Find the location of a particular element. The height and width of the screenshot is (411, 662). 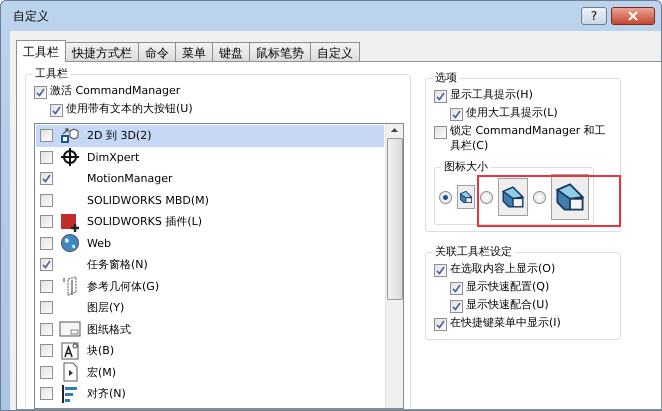

list-item: 对齐(N) is located at coordinates (210, 393).